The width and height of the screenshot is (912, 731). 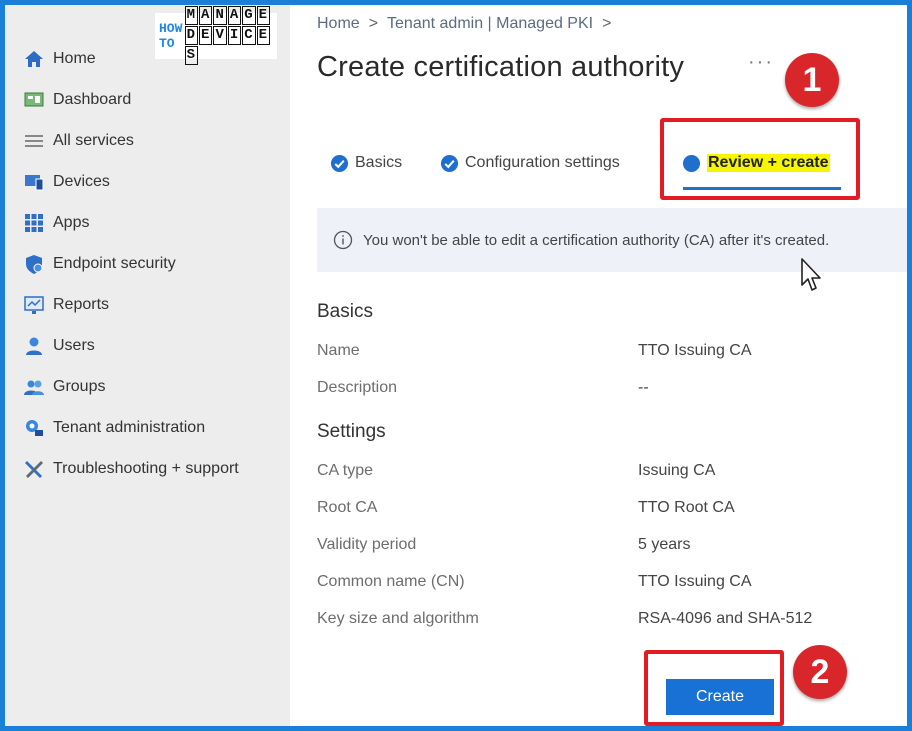 What do you see at coordinates (81, 304) in the screenshot?
I see `sidebar-item-label: Reports` at bounding box center [81, 304].